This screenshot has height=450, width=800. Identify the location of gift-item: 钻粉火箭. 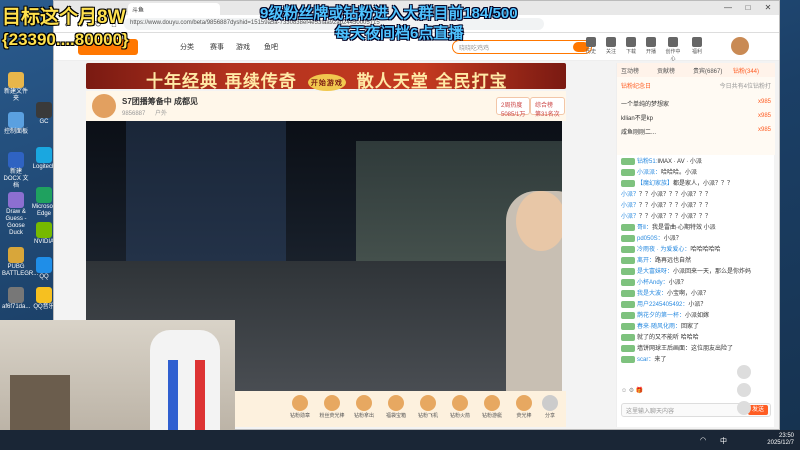
(460, 407).